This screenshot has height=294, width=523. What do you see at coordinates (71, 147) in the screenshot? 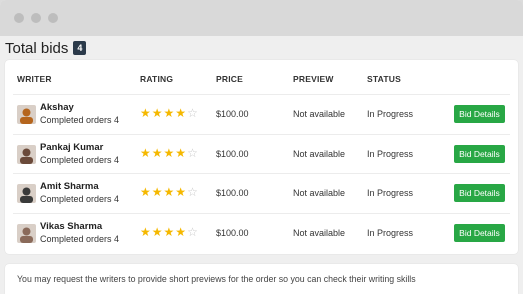
I see `writer-name: Pankaj Kumar` at bounding box center [71, 147].